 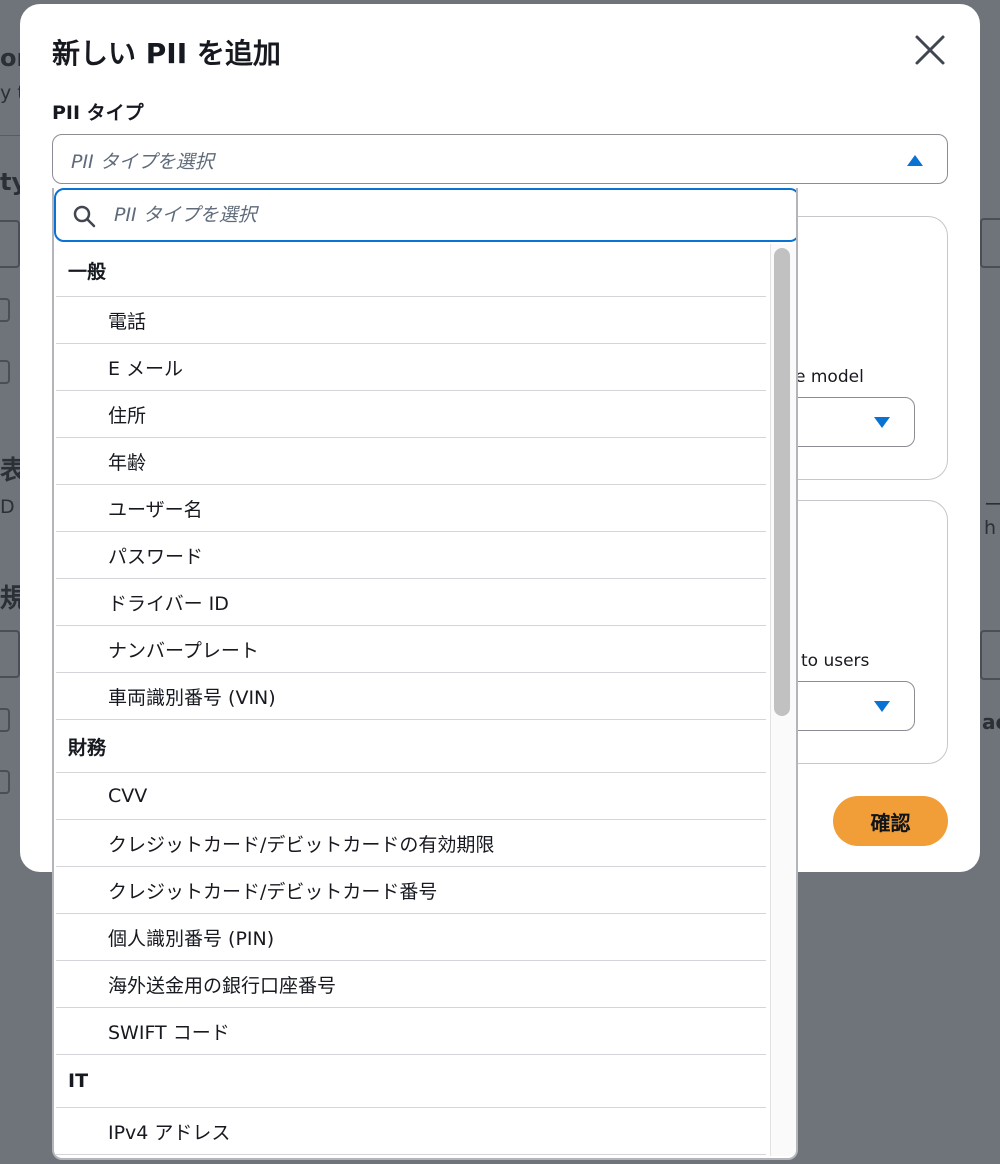 What do you see at coordinates (411, 696) in the screenshot?
I see `option-item: 車両識別番号 (VIN)` at bounding box center [411, 696].